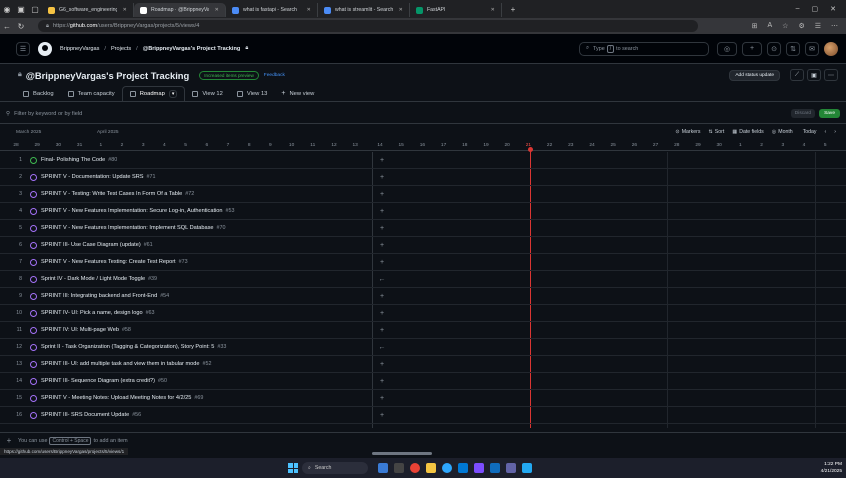  Describe the element at coordinates (364, 10) in the screenshot. I see `browser-tab: what is streamlit - Search ✕` at that location.